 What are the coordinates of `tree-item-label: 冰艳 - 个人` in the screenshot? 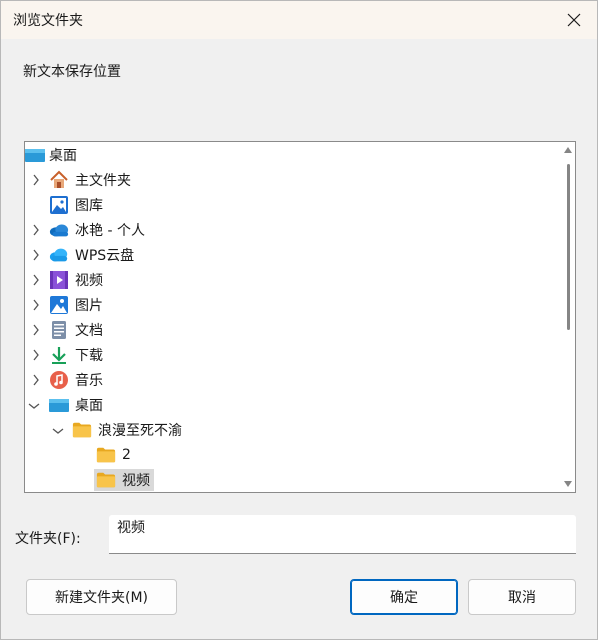 It's located at (110, 231).